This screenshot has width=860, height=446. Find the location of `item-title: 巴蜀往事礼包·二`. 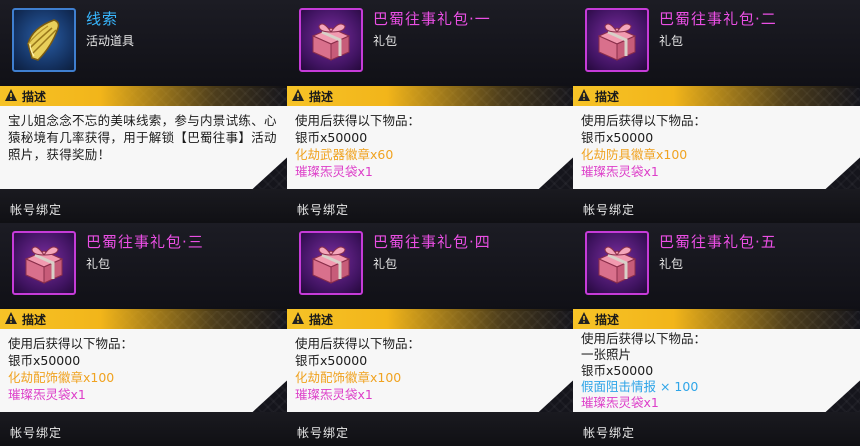

item-title: 巴蜀往事礼包·二 is located at coordinates (718, 19).